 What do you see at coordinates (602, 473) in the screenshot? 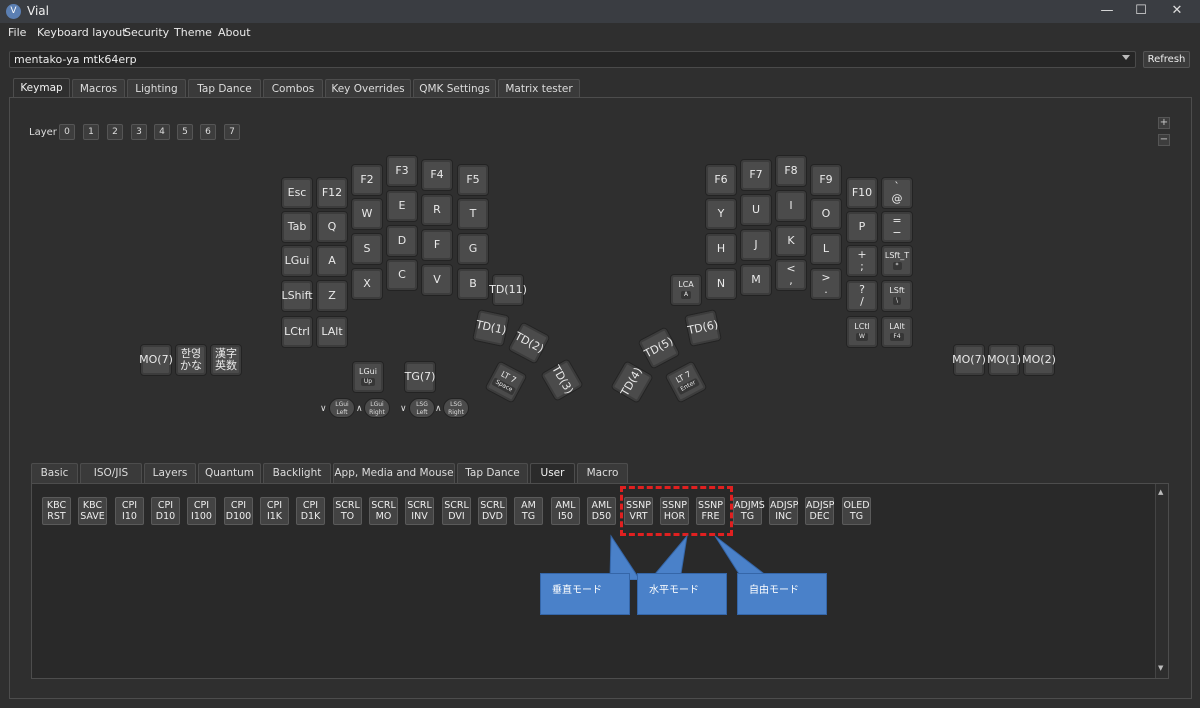
I see `tab-macro: Macro` at bounding box center [602, 473].